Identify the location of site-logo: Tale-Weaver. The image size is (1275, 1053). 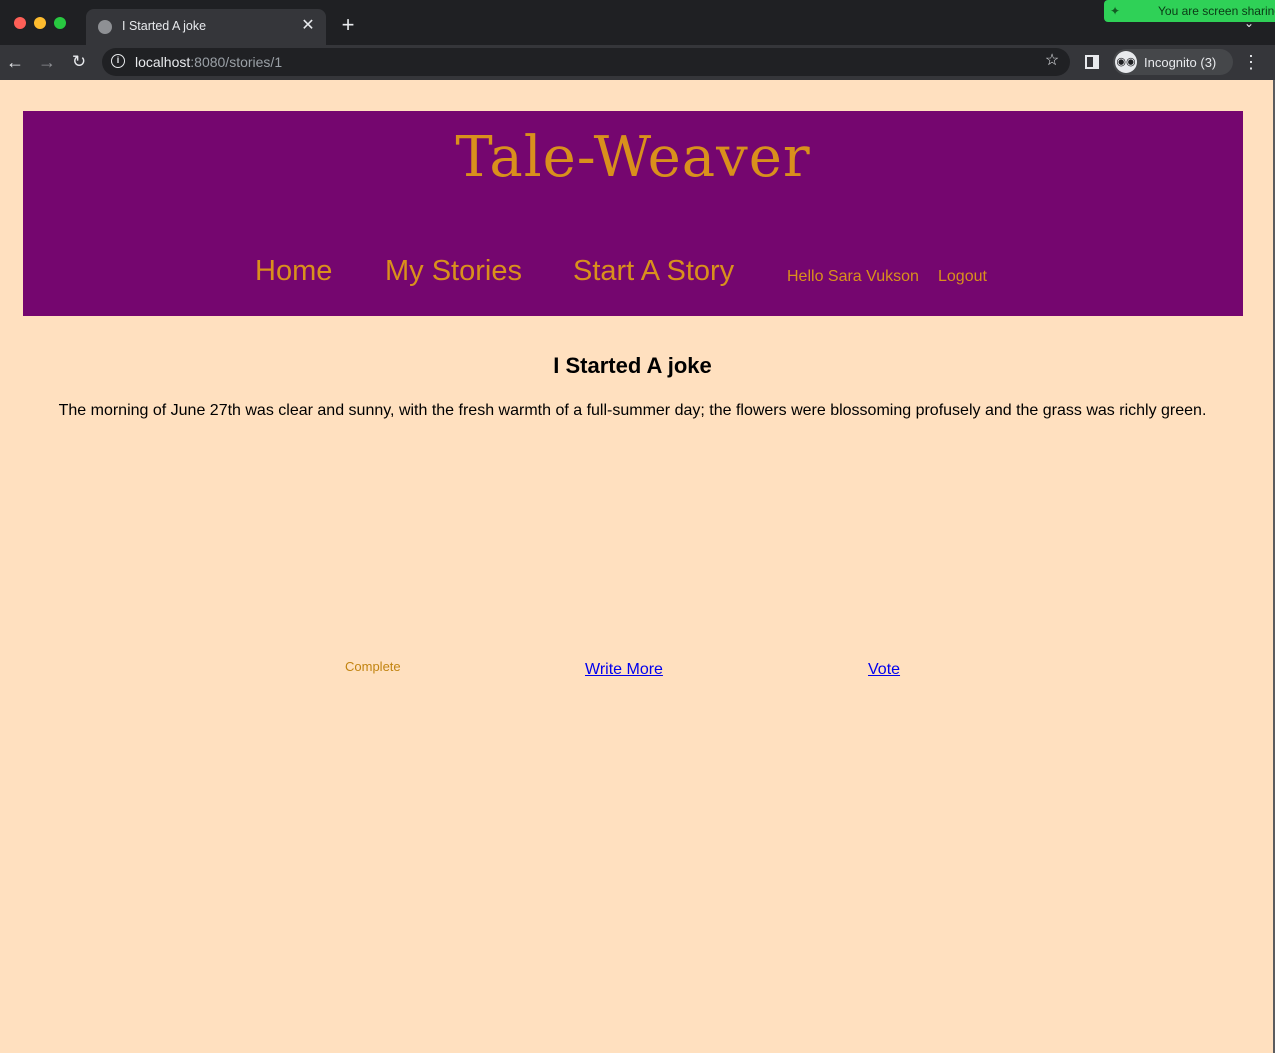
(633, 157).